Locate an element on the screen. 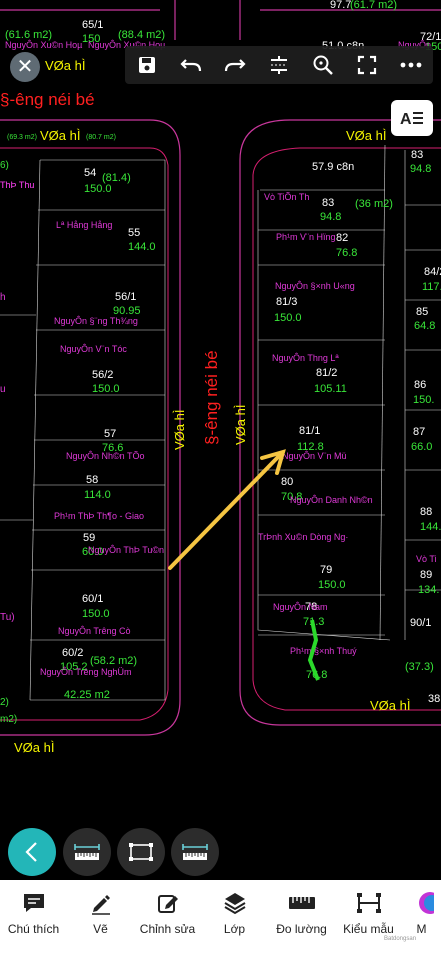 Image resolution: width=441 pixels, height=960 pixels. redo-icon is located at coordinates (235, 65).